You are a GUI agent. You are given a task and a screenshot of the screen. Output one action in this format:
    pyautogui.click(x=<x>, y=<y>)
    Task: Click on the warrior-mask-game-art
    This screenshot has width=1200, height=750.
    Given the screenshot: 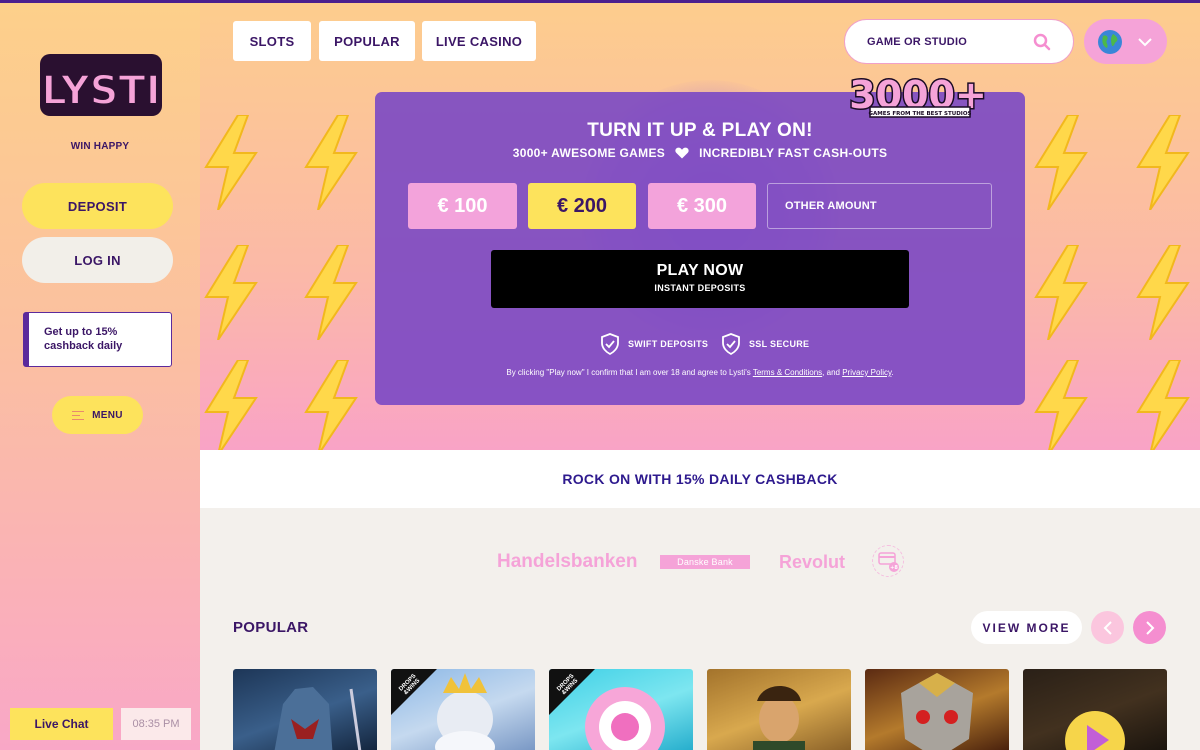 What is the action you would take?
    pyautogui.click(x=937, y=711)
    